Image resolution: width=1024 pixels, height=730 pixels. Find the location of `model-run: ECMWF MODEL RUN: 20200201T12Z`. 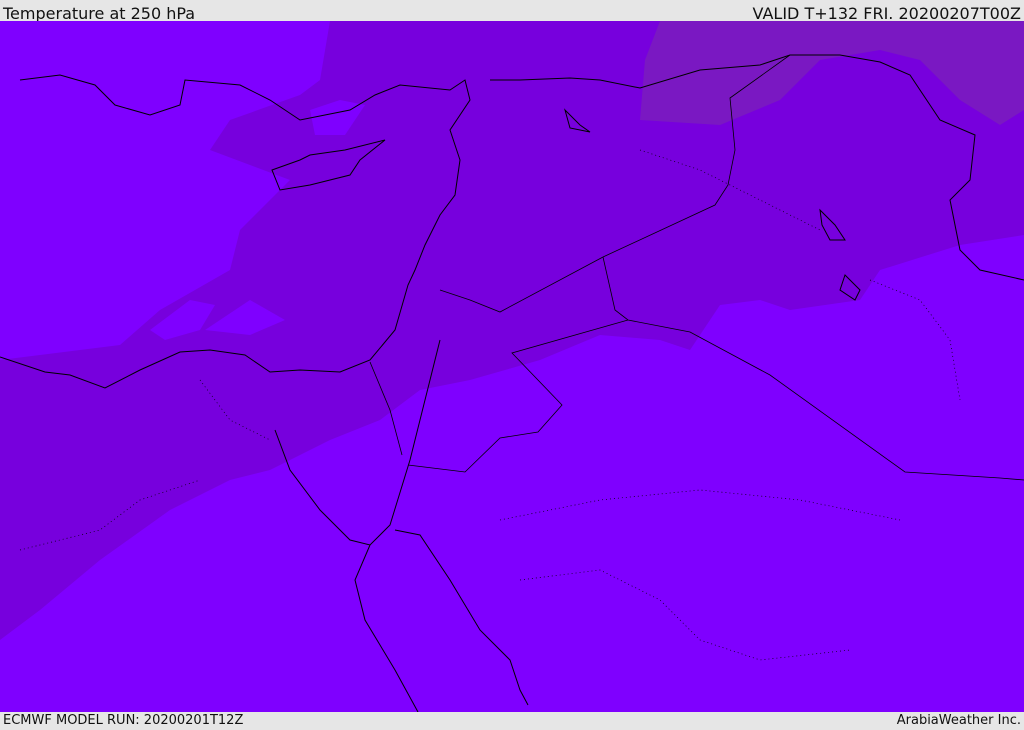

model-run: ECMWF MODEL RUN: 20200201T12Z is located at coordinates (123, 720).